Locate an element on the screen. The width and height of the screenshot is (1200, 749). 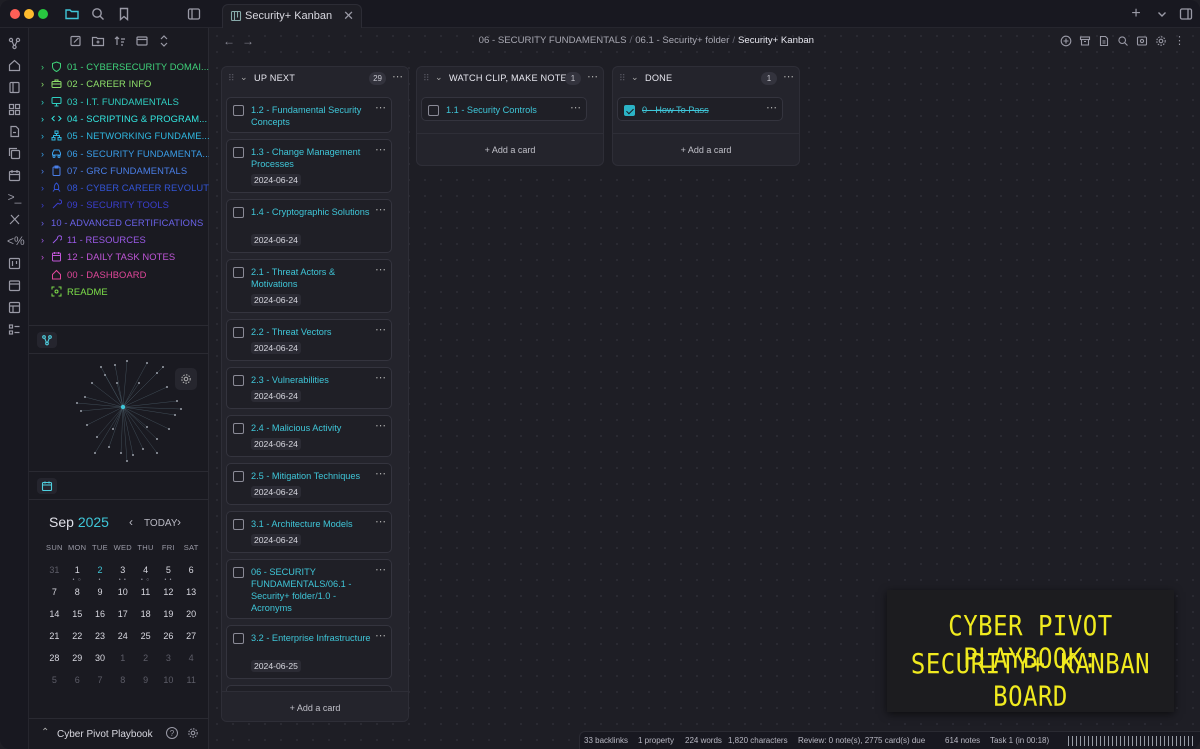
breadcrumb-item: 06 - SECURITY FUNDAMENTALS is located at coordinates (553, 40).